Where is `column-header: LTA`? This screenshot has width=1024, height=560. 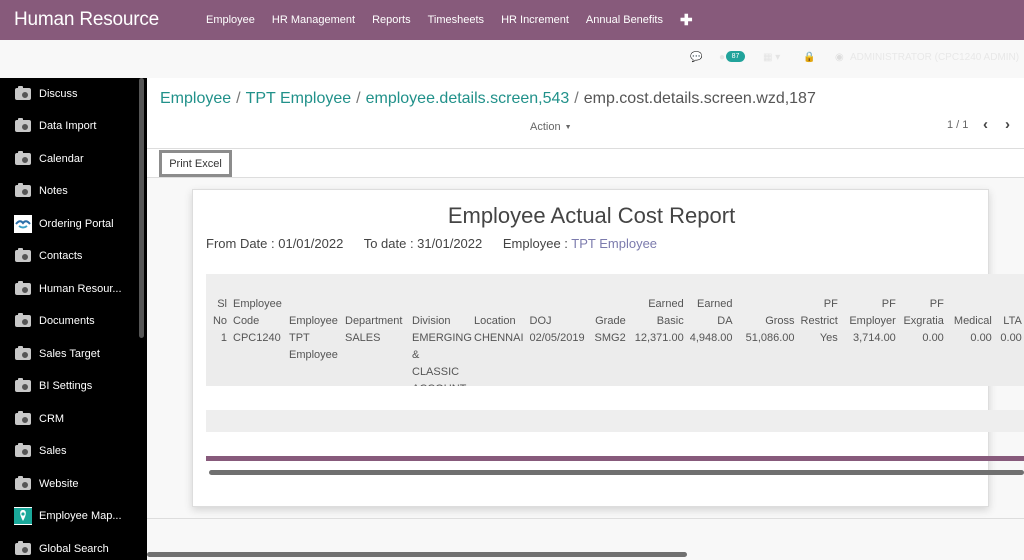
column-header: LTA is located at coordinates (1012, 321).